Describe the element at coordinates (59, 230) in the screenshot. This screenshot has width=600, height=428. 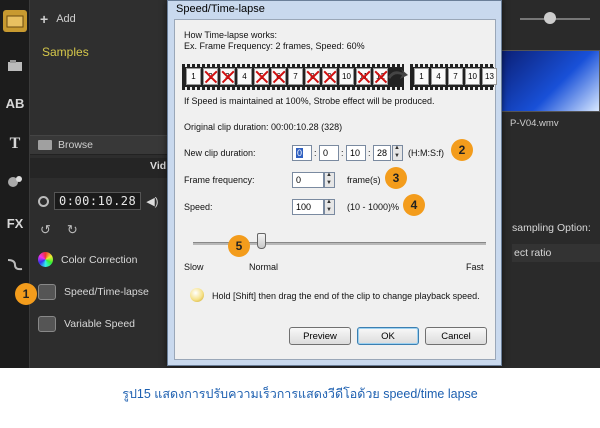
I see `rotate-controls: ↺ ↻` at that location.